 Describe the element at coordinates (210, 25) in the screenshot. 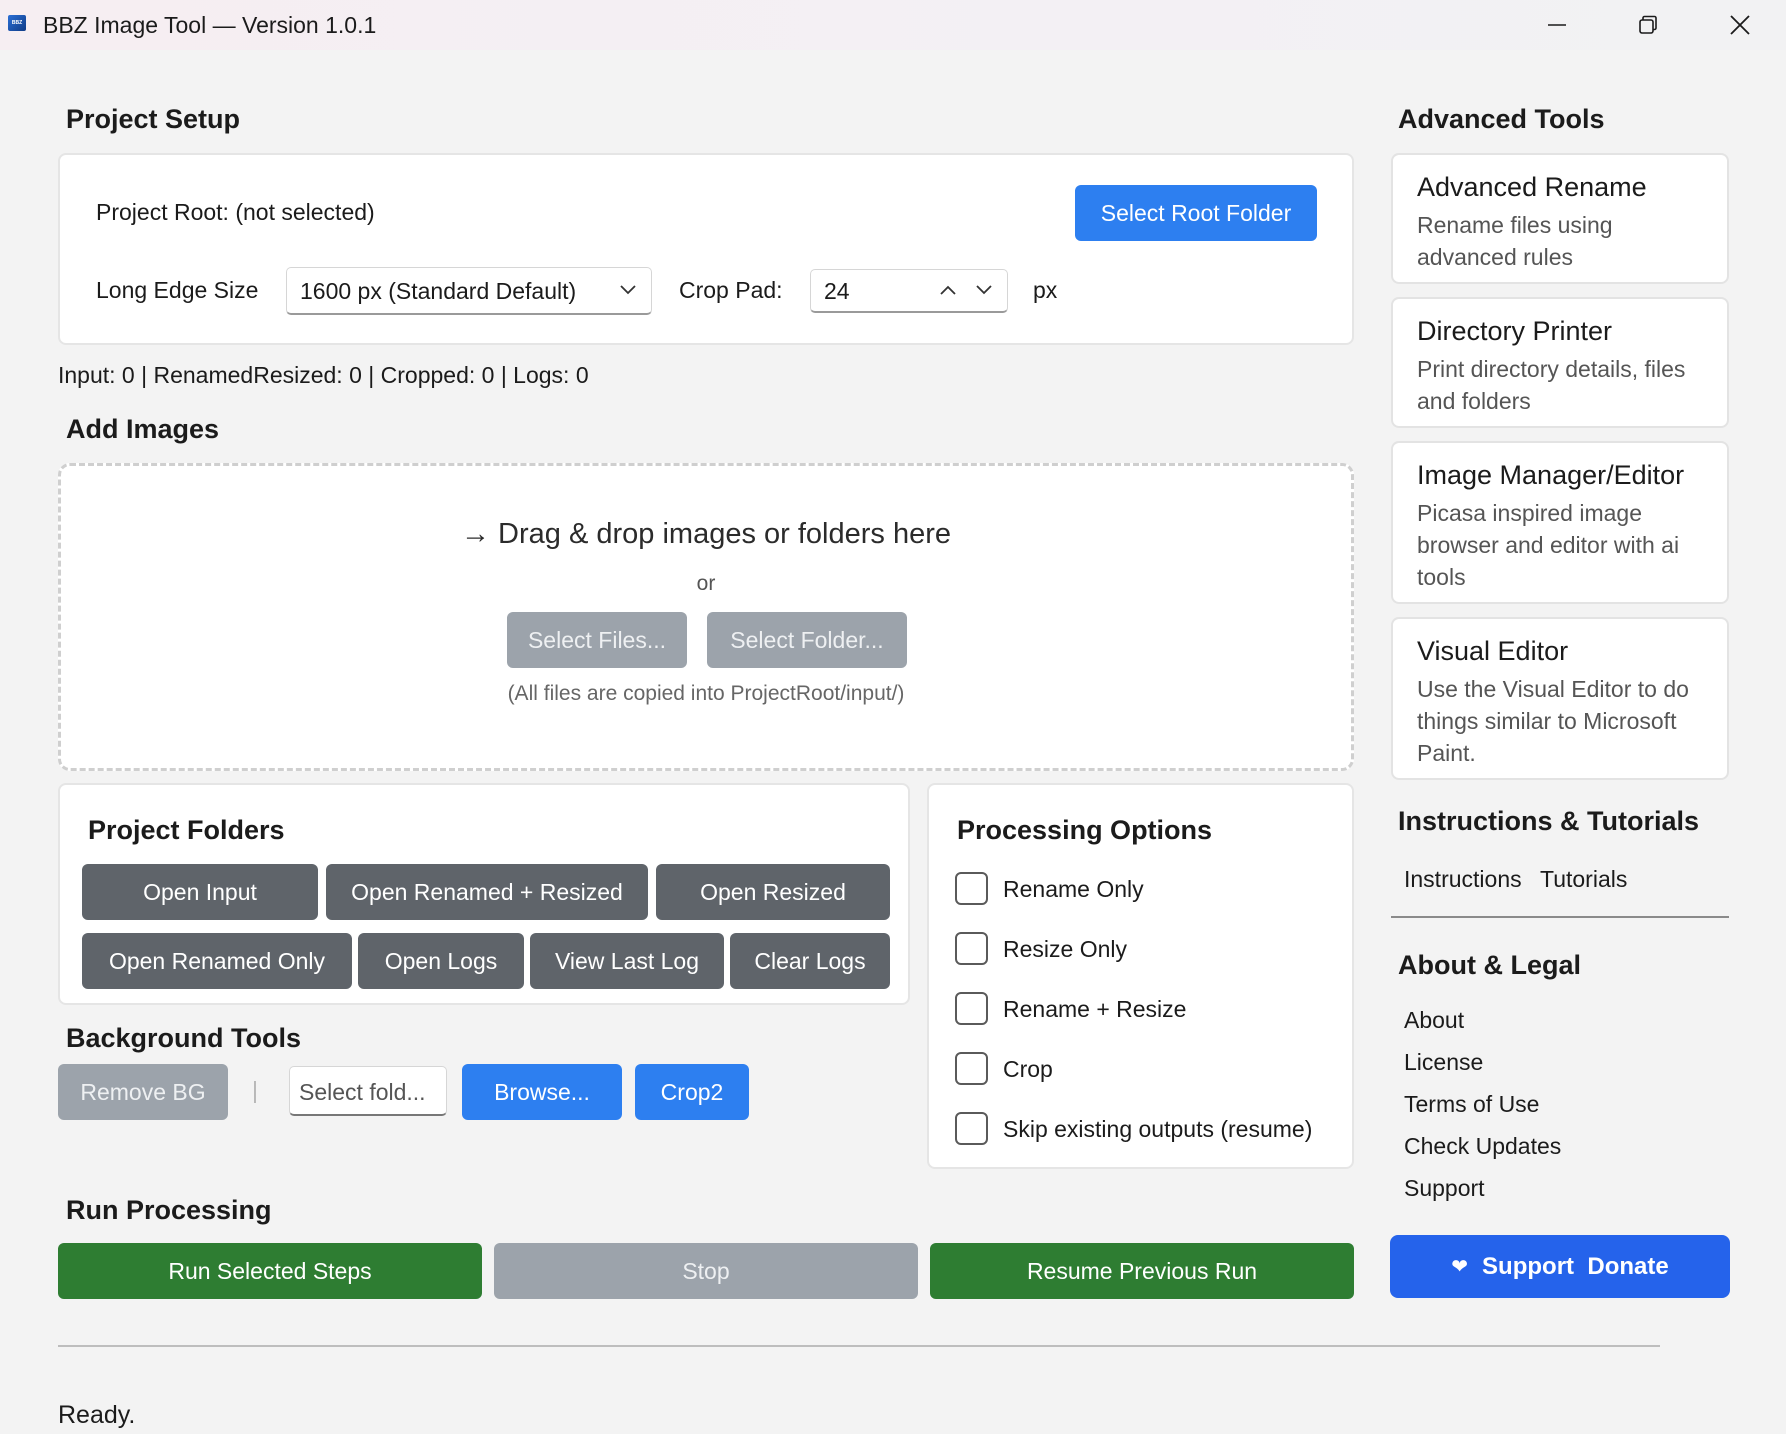

I see `window-title: BBZ Image Tool — Version 1.0.1` at that location.